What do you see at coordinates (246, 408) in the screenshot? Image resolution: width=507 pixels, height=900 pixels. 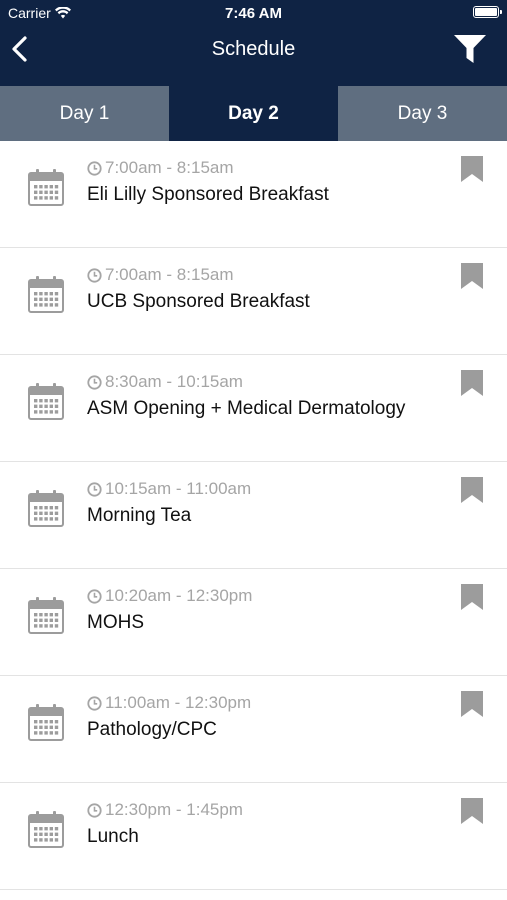 I see `event-title: ASM Opening + Medical Dermatology` at bounding box center [246, 408].